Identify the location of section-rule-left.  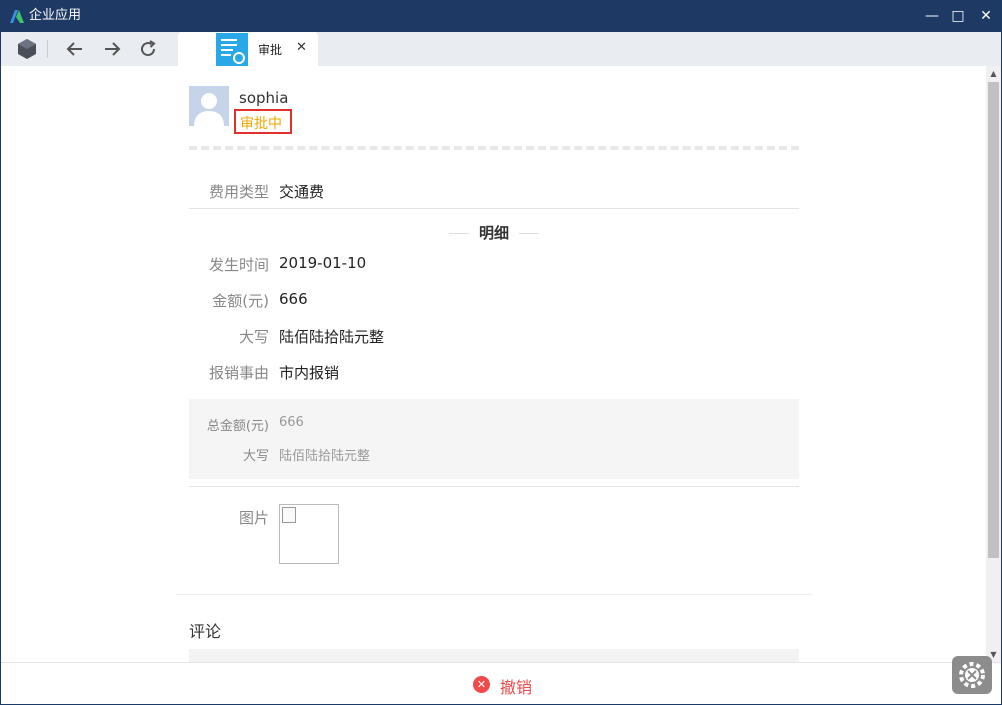
(459, 233).